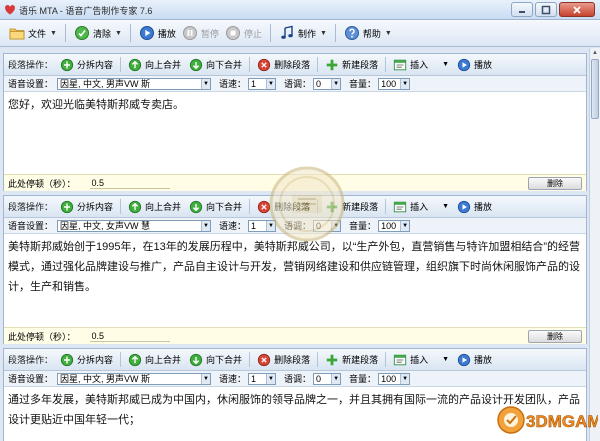 The width and height of the screenshot is (600, 441). What do you see at coordinates (594, 244) in the screenshot?
I see `vertical-scrollbar: ▲` at bounding box center [594, 244].